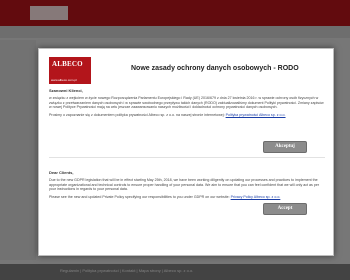 This screenshot has height=280, width=350. I want to click on section-divider, so click(187, 157).